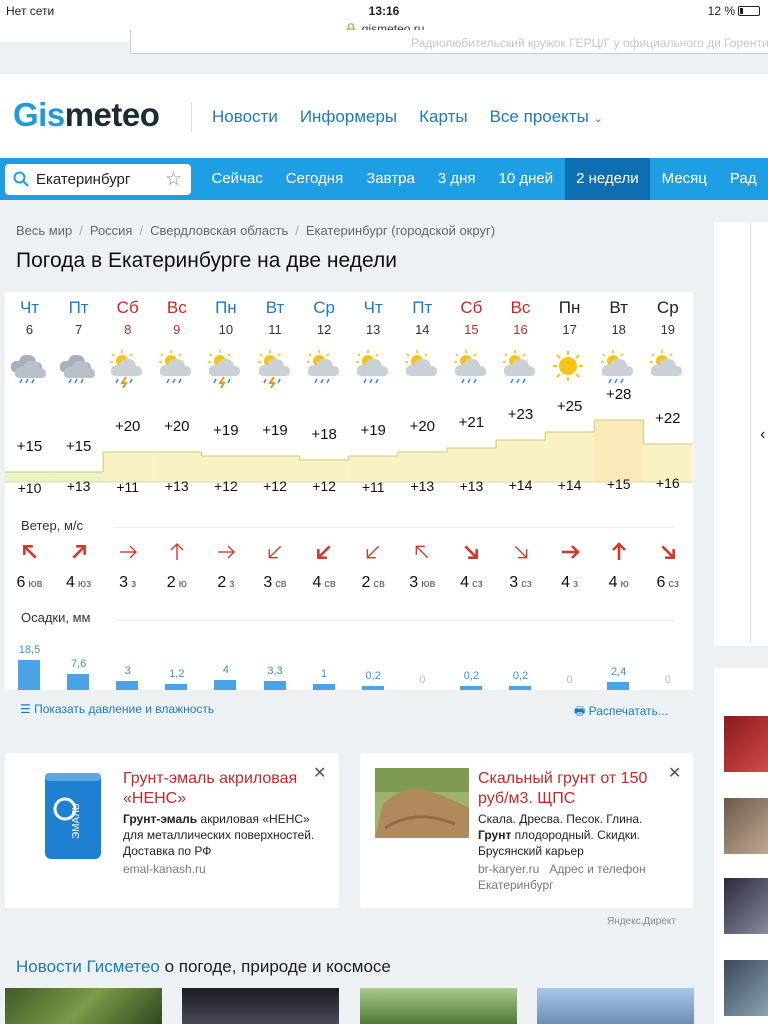  Describe the element at coordinates (668, 418) in the screenshot. I see `max-temperature: +22` at that location.